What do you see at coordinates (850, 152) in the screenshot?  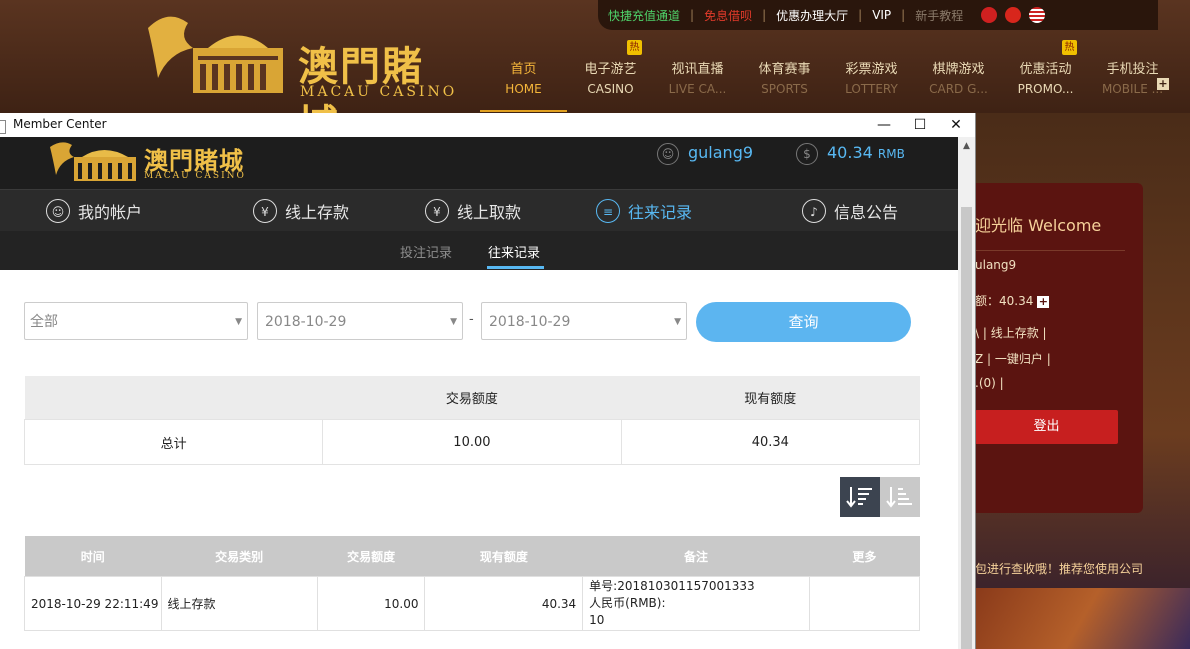 I see `balance-value: 40.34` at bounding box center [850, 152].